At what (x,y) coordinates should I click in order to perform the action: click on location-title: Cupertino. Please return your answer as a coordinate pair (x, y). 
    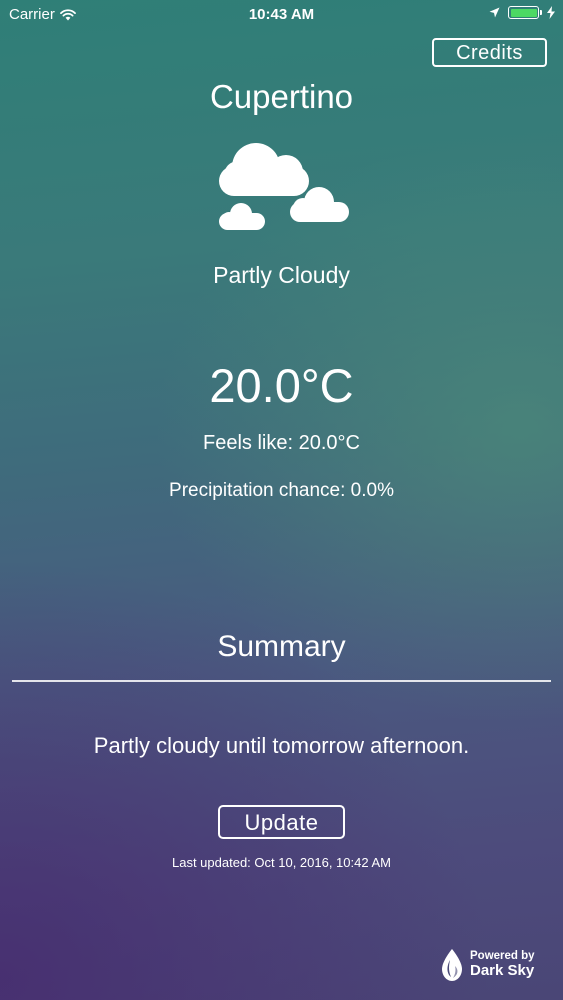
    Looking at the image, I should click on (281, 96).